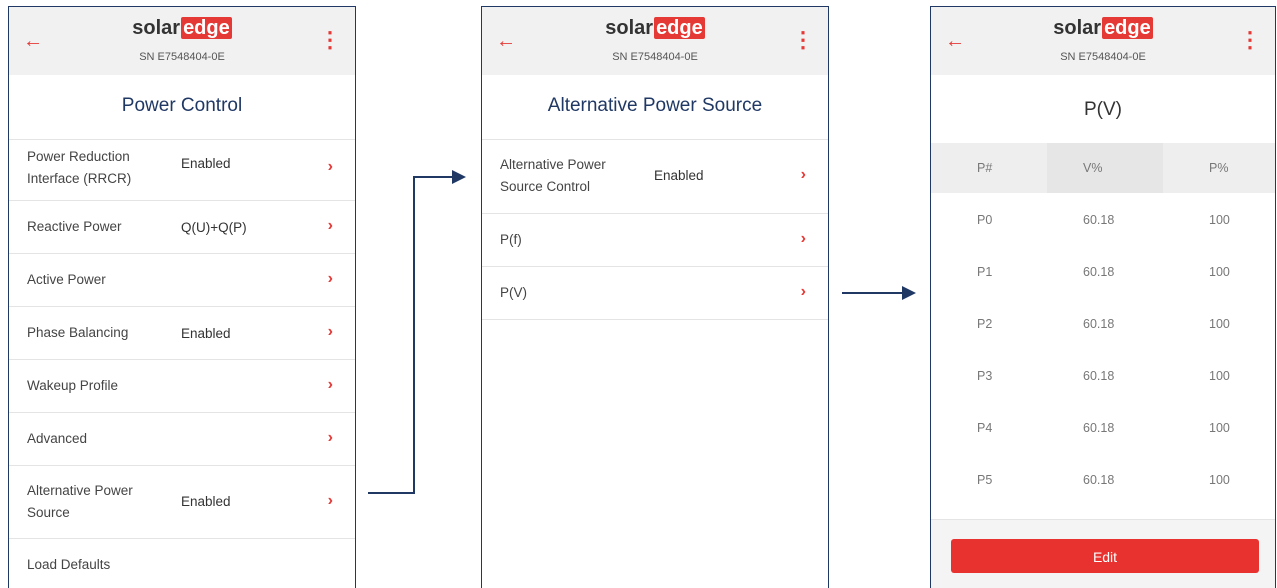  What do you see at coordinates (1105, 556) in the screenshot?
I see `edit-button: Edit` at bounding box center [1105, 556].